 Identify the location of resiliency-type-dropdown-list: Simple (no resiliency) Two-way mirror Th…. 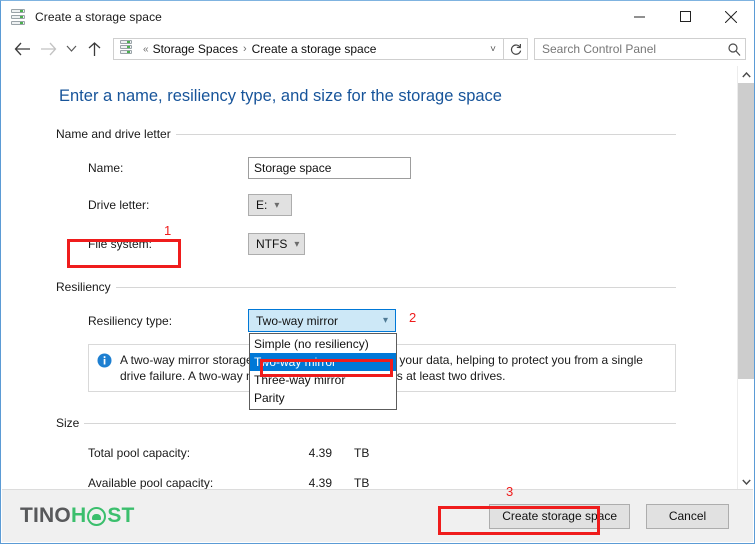
(323, 371).